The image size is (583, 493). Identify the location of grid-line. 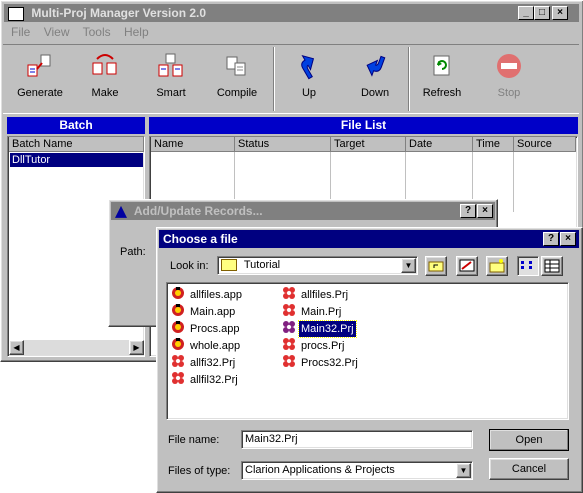
(513, 182).